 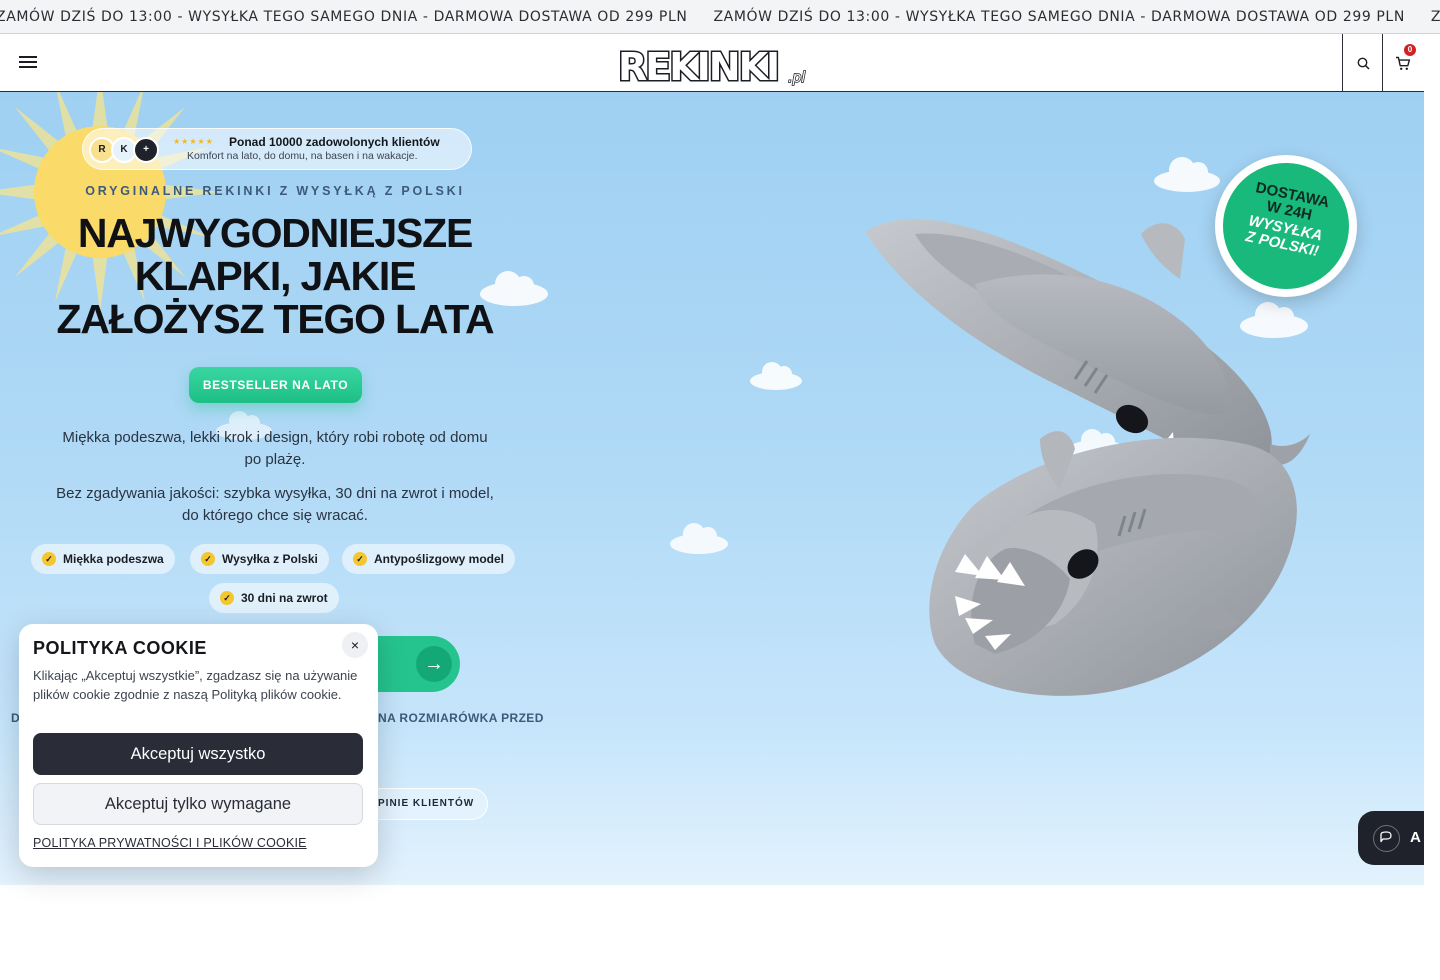 I want to click on chat-bubble-icon, so click(x=1386, y=838).